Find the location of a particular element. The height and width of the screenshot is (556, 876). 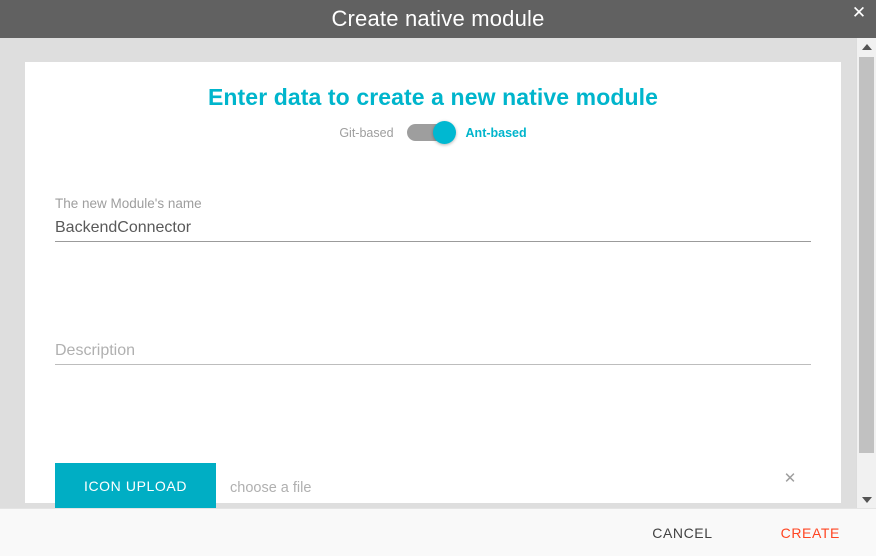

module-name-field: The new Module's name BackendConnector is located at coordinates (433, 219).